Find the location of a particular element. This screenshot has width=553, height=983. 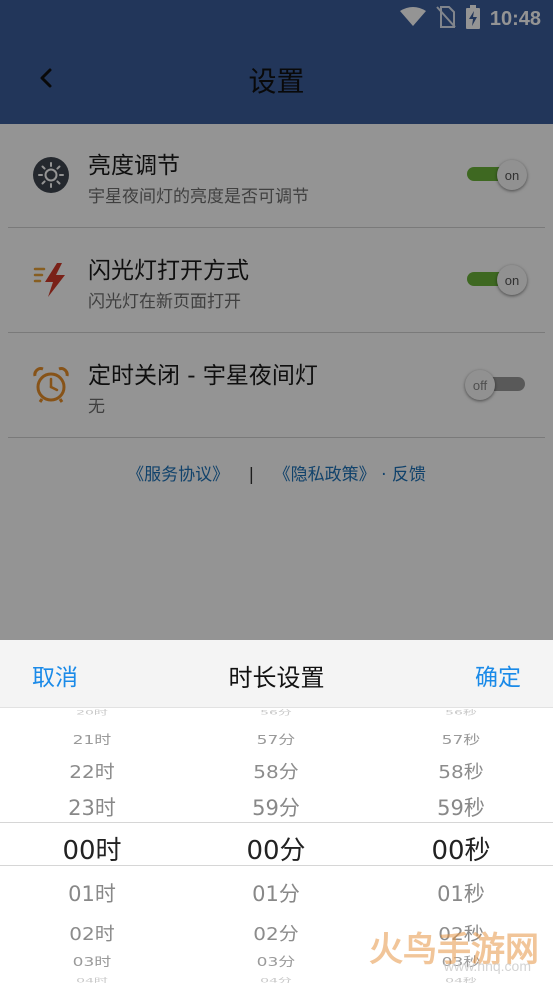

picker-item: 57分 is located at coordinates (276, 738).